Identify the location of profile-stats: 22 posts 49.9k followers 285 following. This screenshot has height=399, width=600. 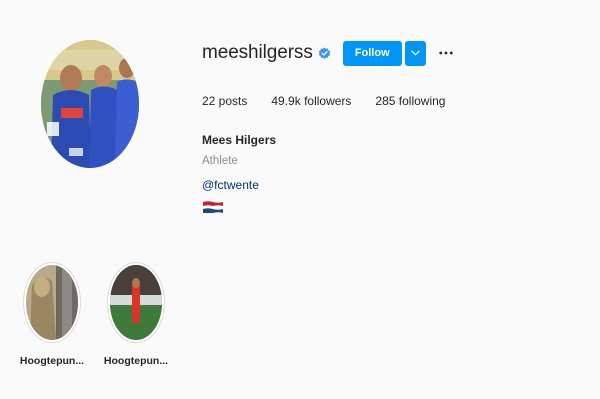
(335, 101).